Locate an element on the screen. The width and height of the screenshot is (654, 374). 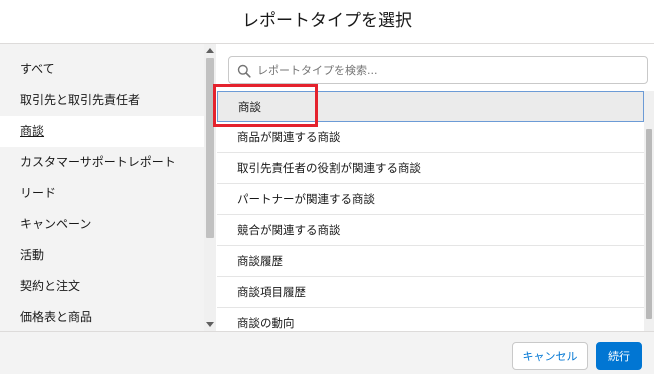
selection-highlight-box is located at coordinates (265, 105).